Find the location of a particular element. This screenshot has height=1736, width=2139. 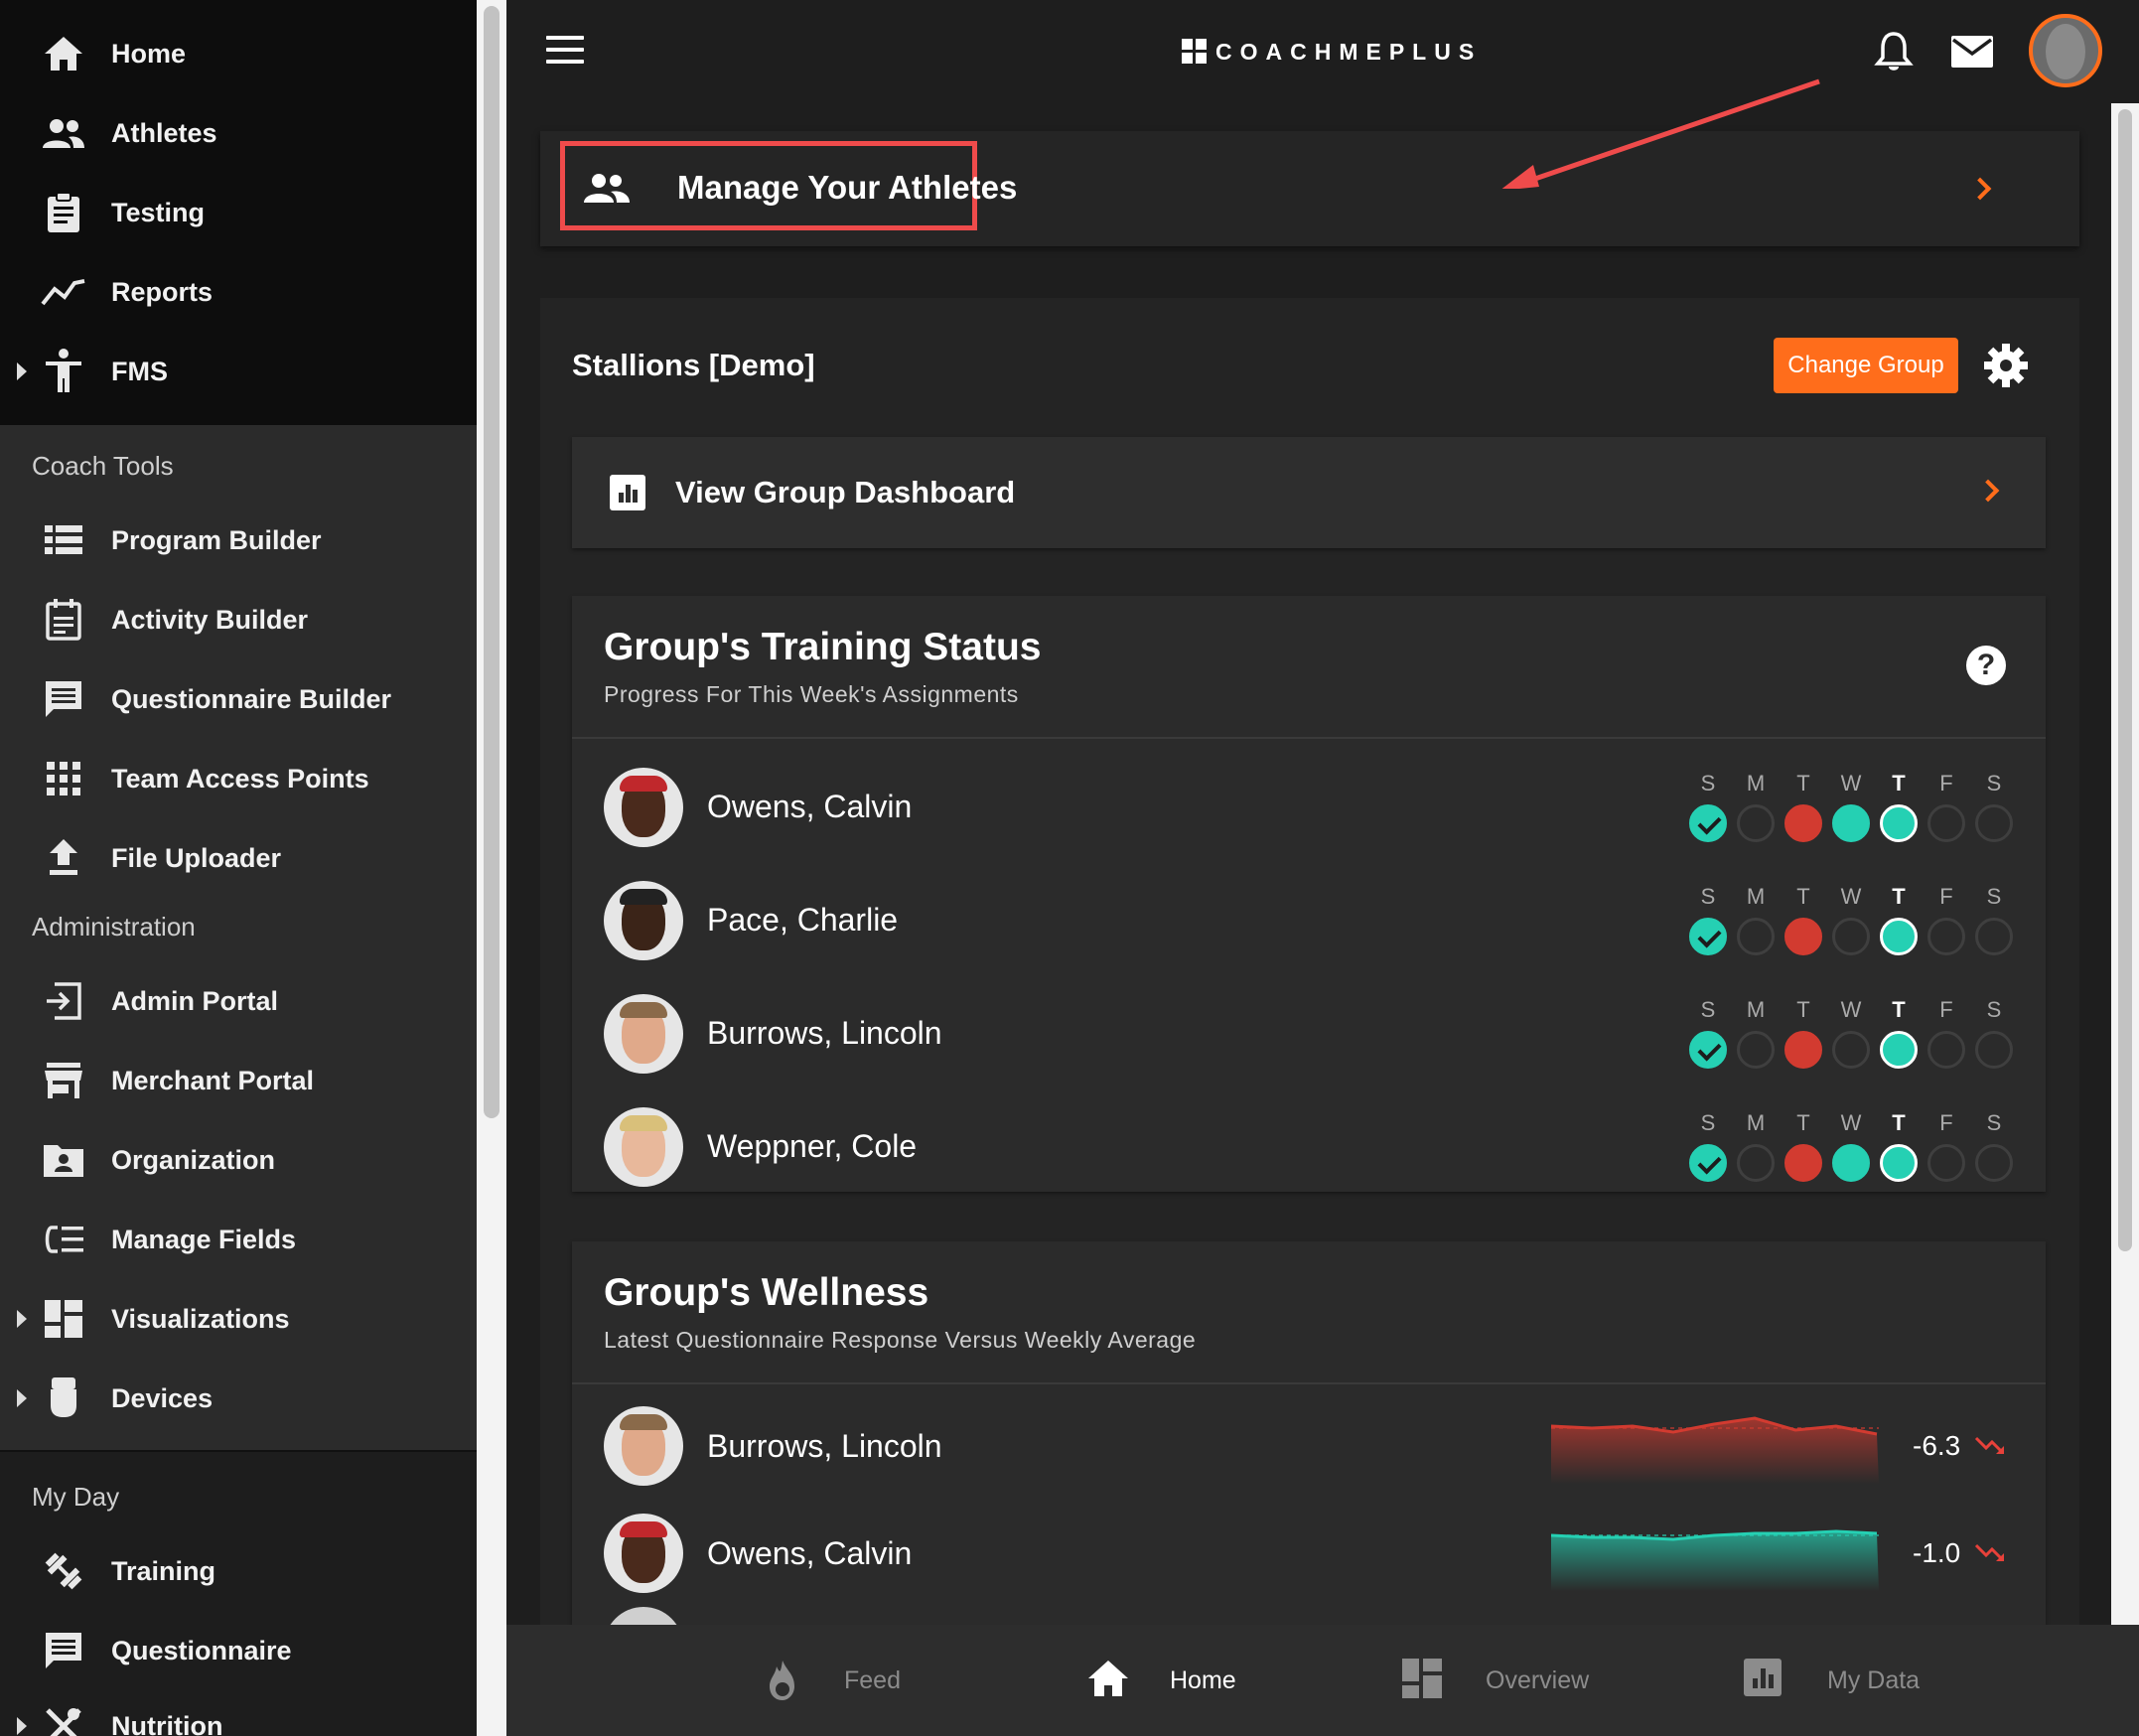

logo-text: COACHMEPLUS is located at coordinates (1349, 52).